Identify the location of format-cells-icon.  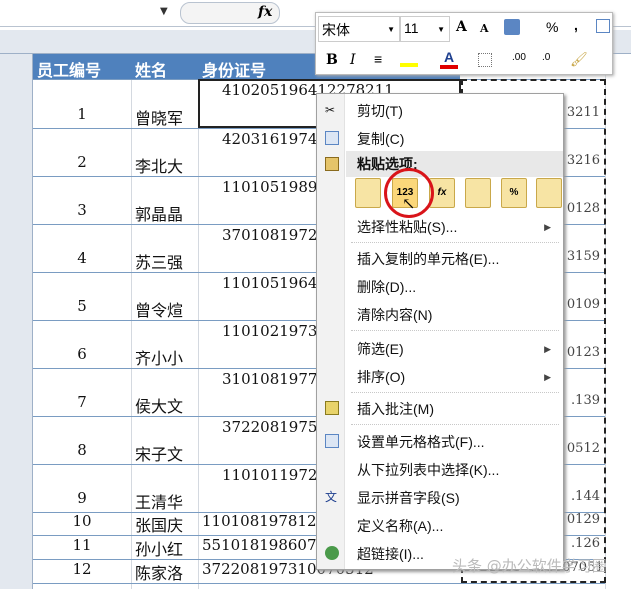
(332, 441).